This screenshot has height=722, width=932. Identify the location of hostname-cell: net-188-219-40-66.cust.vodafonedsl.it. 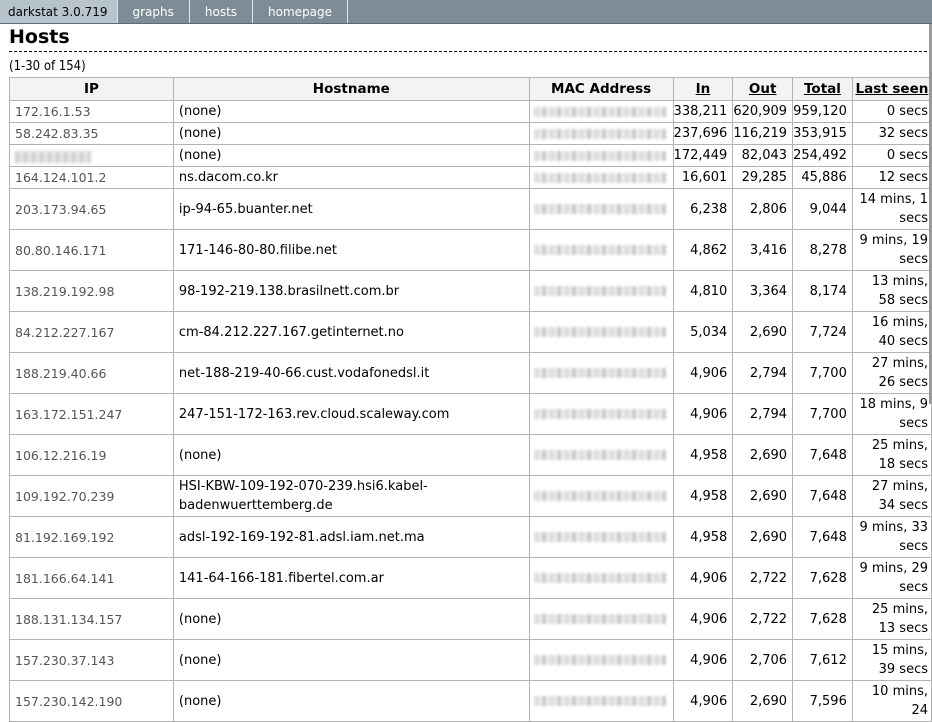
(351, 373).